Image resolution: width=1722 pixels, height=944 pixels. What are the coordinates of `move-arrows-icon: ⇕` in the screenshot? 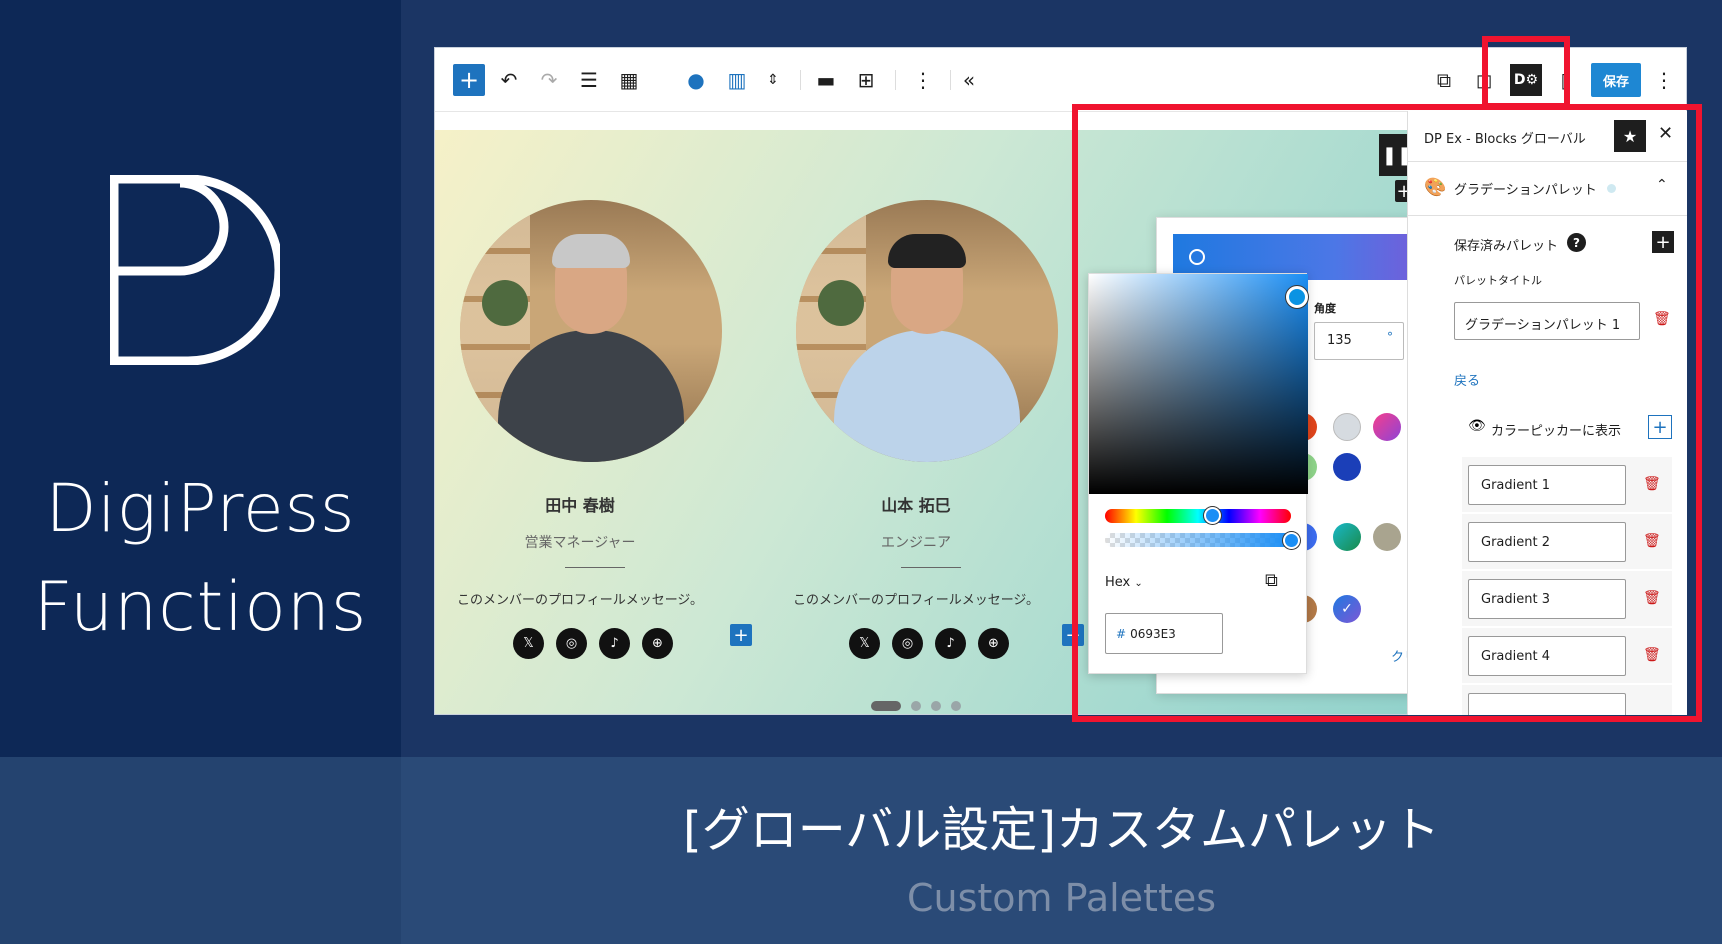 It's located at (773, 80).